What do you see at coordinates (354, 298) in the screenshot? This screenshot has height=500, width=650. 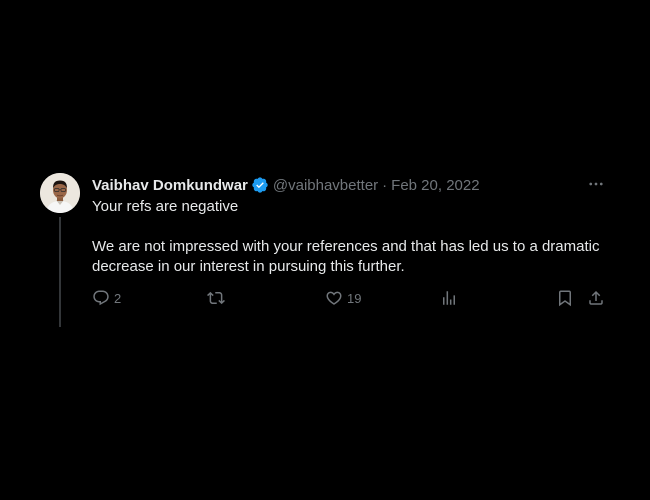 I see `like-count: 19` at bounding box center [354, 298].